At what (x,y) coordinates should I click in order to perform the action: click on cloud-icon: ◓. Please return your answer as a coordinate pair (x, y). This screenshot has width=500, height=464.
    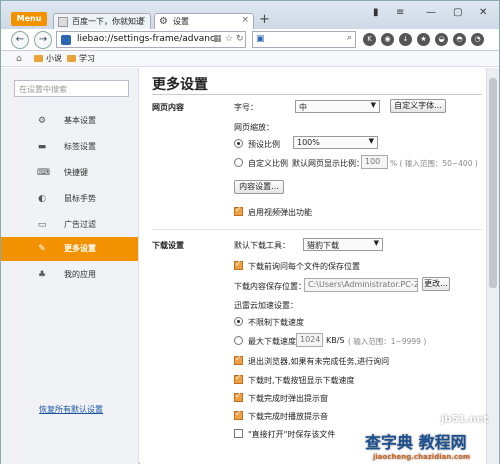
    Looking at the image, I should click on (459, 39).